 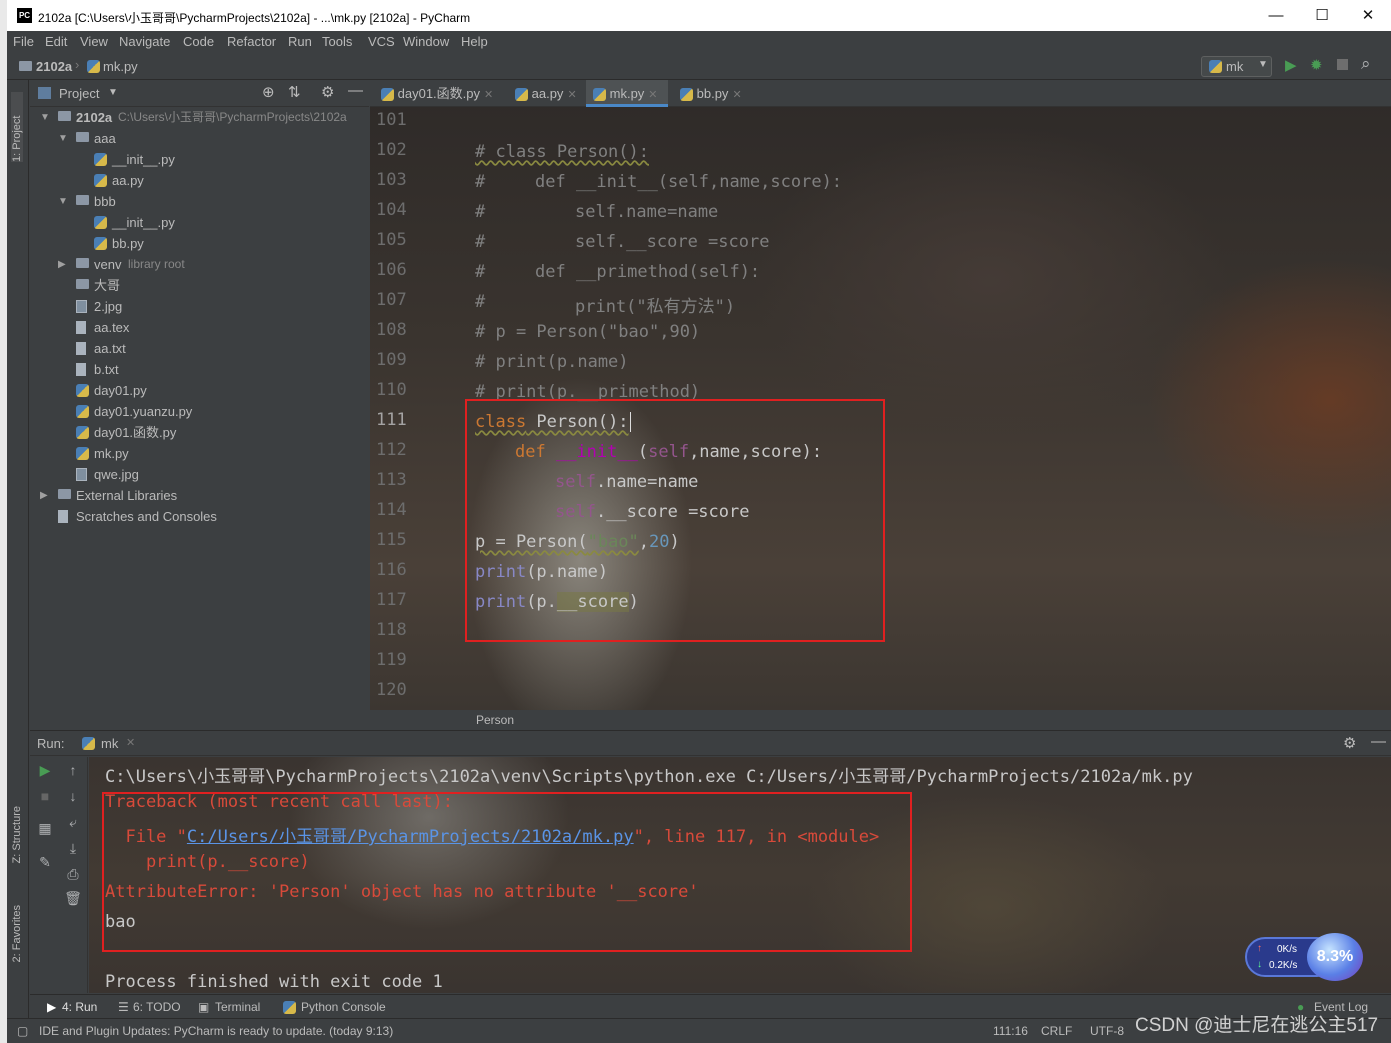 What do you see at coordinates (54, 66) in the screenshot?
I see `breadcrumb-project: 2102a` at bounding box center [54, 66].